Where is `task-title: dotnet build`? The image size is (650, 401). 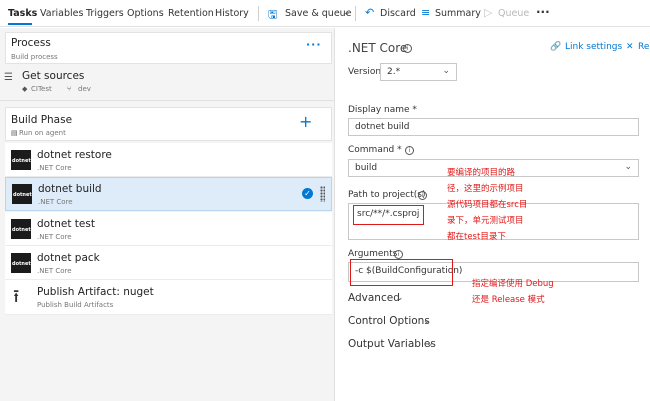
task-title: dotnet build is located at coordinates (70, 189).